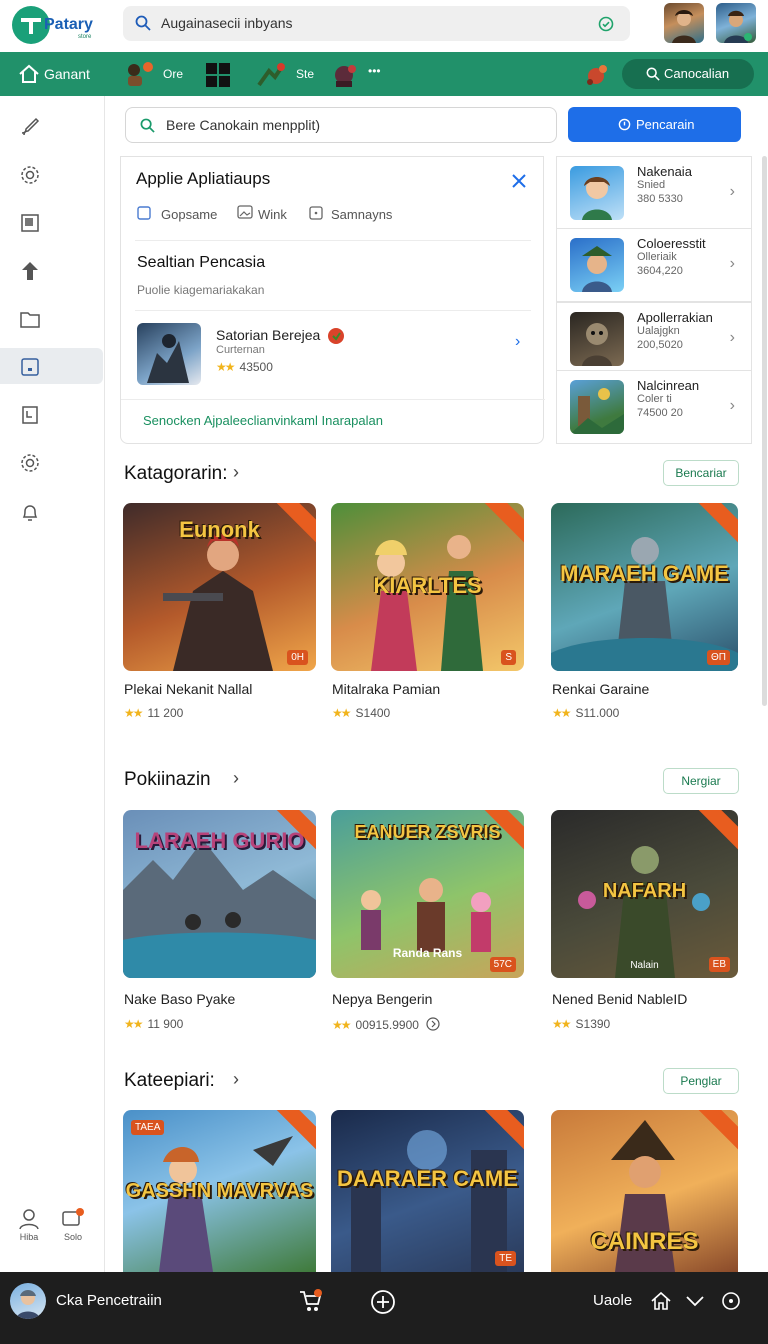 The height and width of the screenshot is (1344, 768). What do you see at coordinates (28, 1301) in the screenshot?
I see `user-avatar` at bounding box center [28, 1301].